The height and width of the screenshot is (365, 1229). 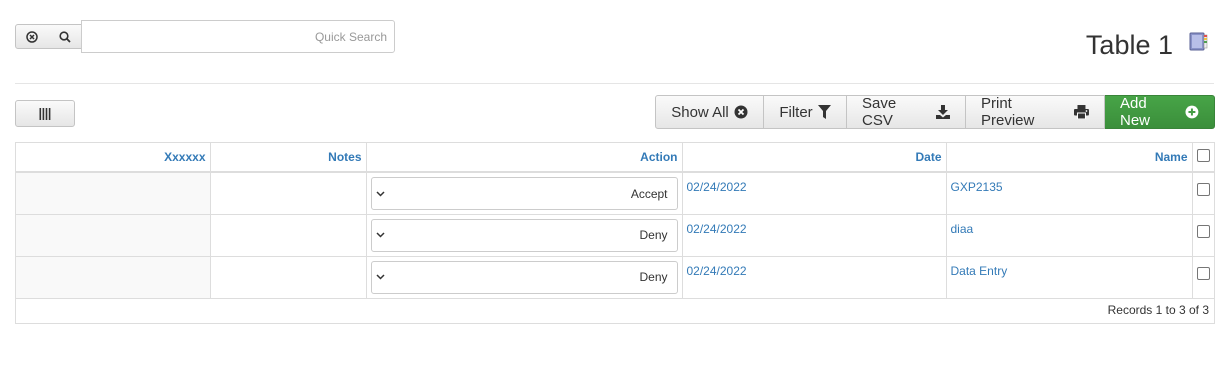 I want to click on search-button, so click(x=65, y=36).